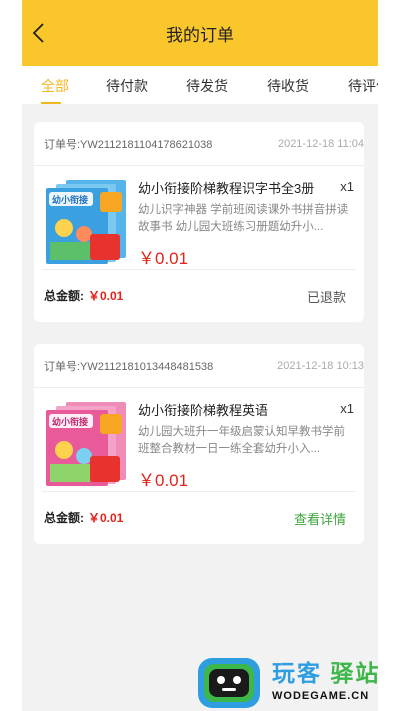 The width and height of the screenshot is (400, 711). I want to click on product-title: 幼小衔接阶梯教程识字书全3册, so click(236, 187).